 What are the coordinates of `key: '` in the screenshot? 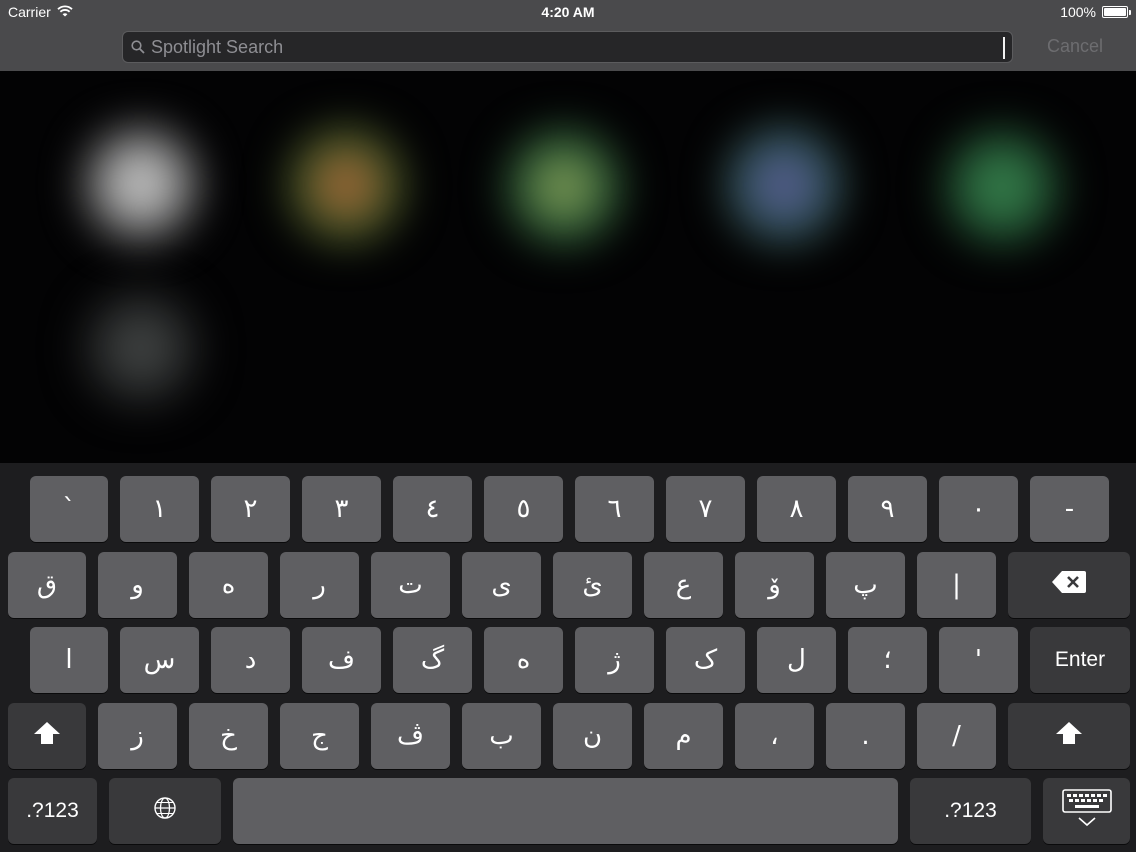 It's located at (978, 660).